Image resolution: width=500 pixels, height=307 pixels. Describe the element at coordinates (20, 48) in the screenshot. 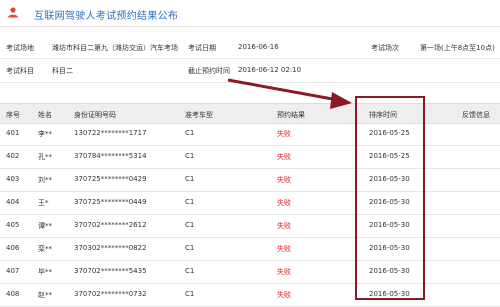

I see `venue-label: 考试场地` at that location.